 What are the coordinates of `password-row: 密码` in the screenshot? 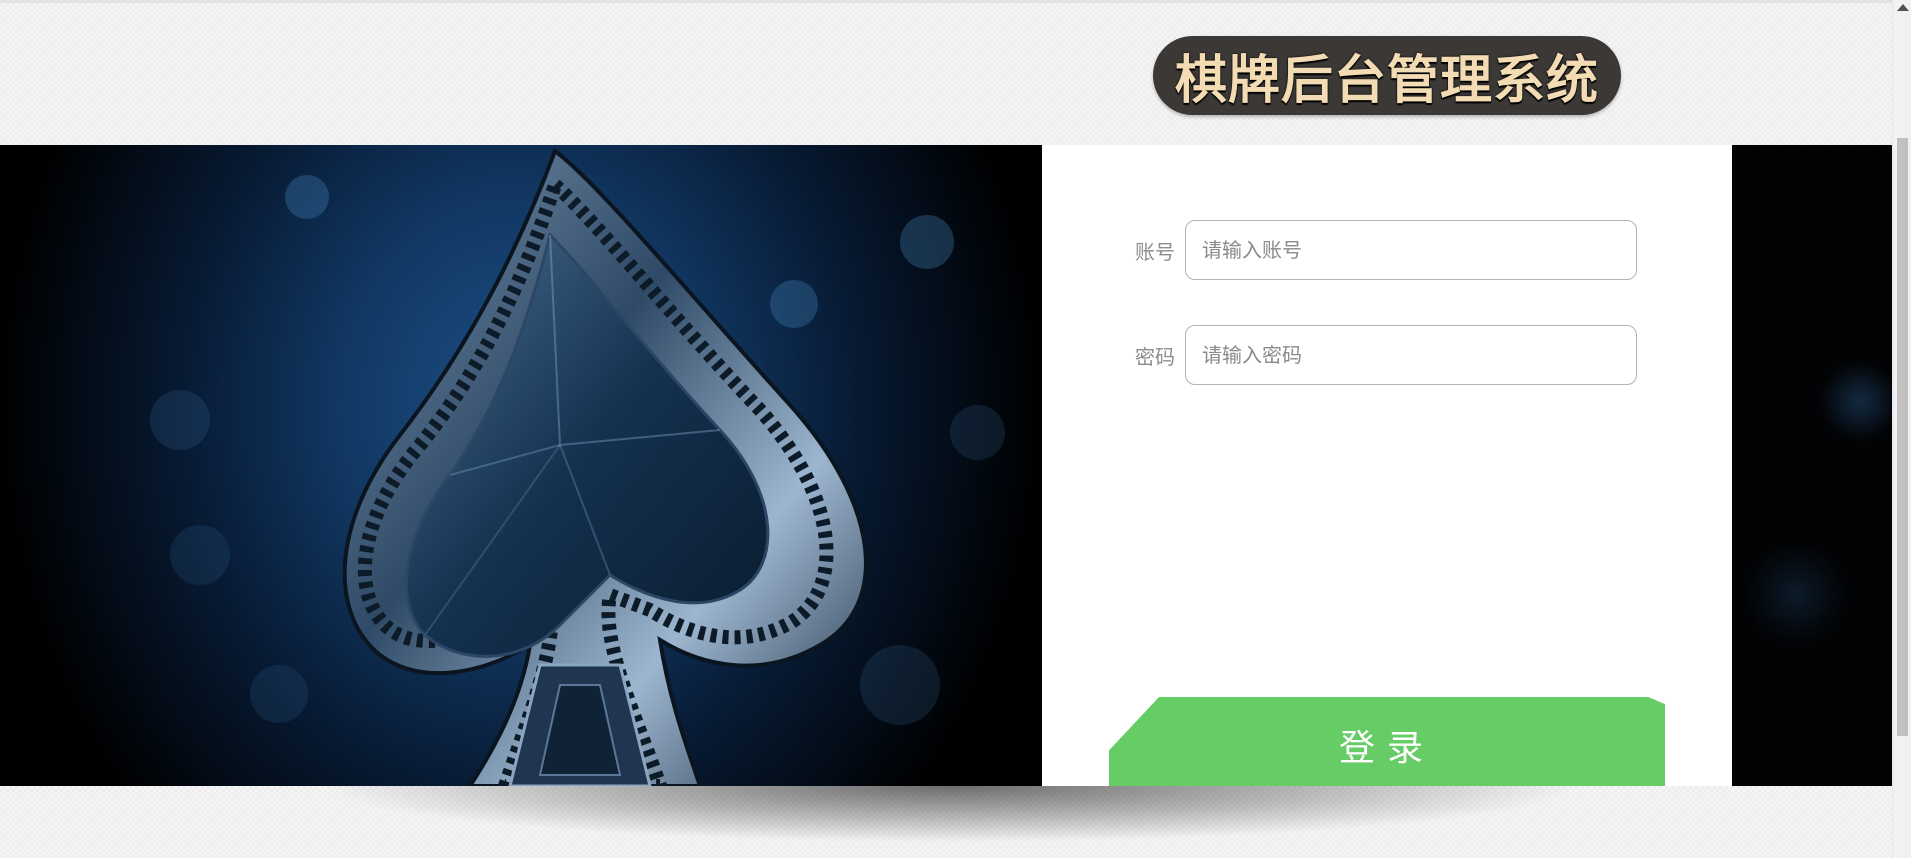 It's located at (1386, 355).